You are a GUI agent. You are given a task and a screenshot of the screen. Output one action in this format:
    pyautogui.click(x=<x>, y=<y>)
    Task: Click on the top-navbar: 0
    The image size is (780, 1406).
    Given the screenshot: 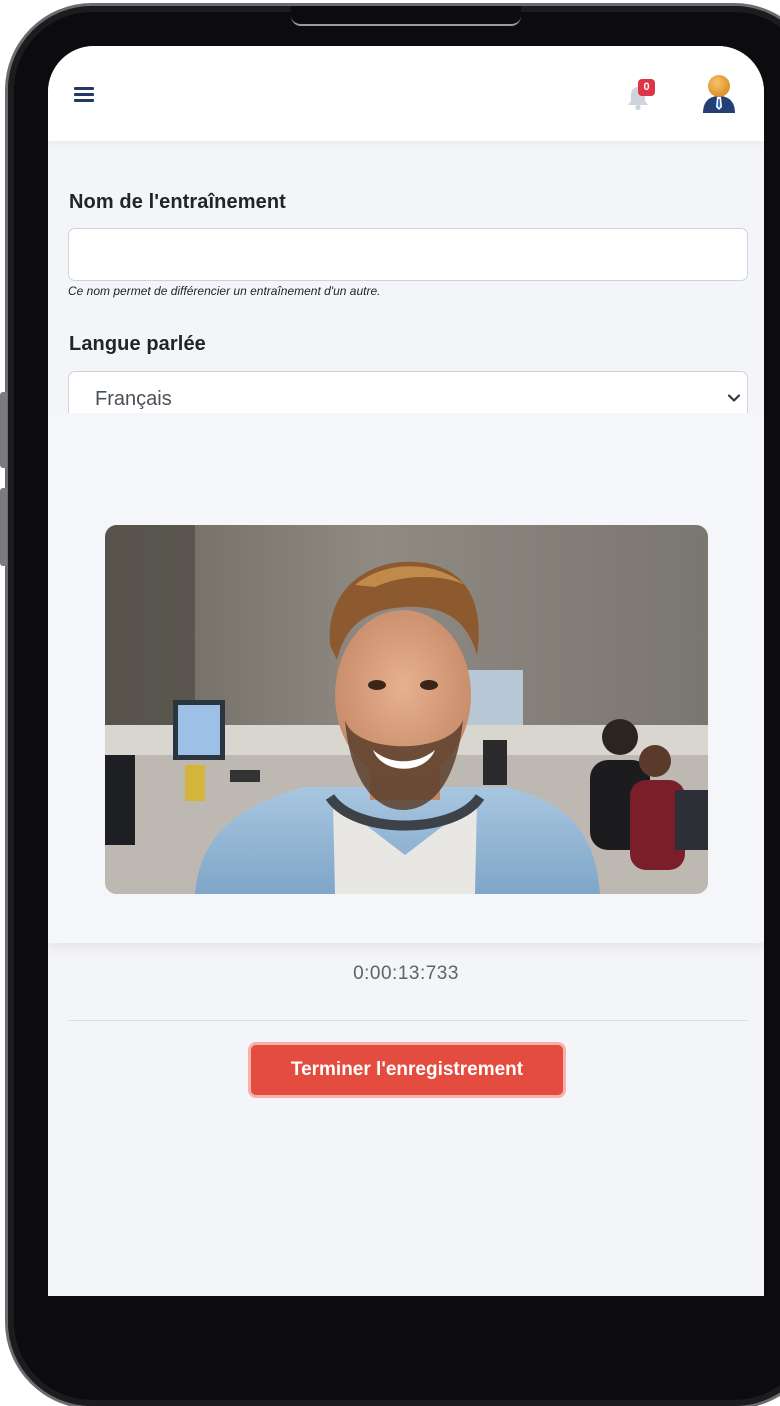 What is the action you would take?
    pyautogui.click(x=406, y=93)
    